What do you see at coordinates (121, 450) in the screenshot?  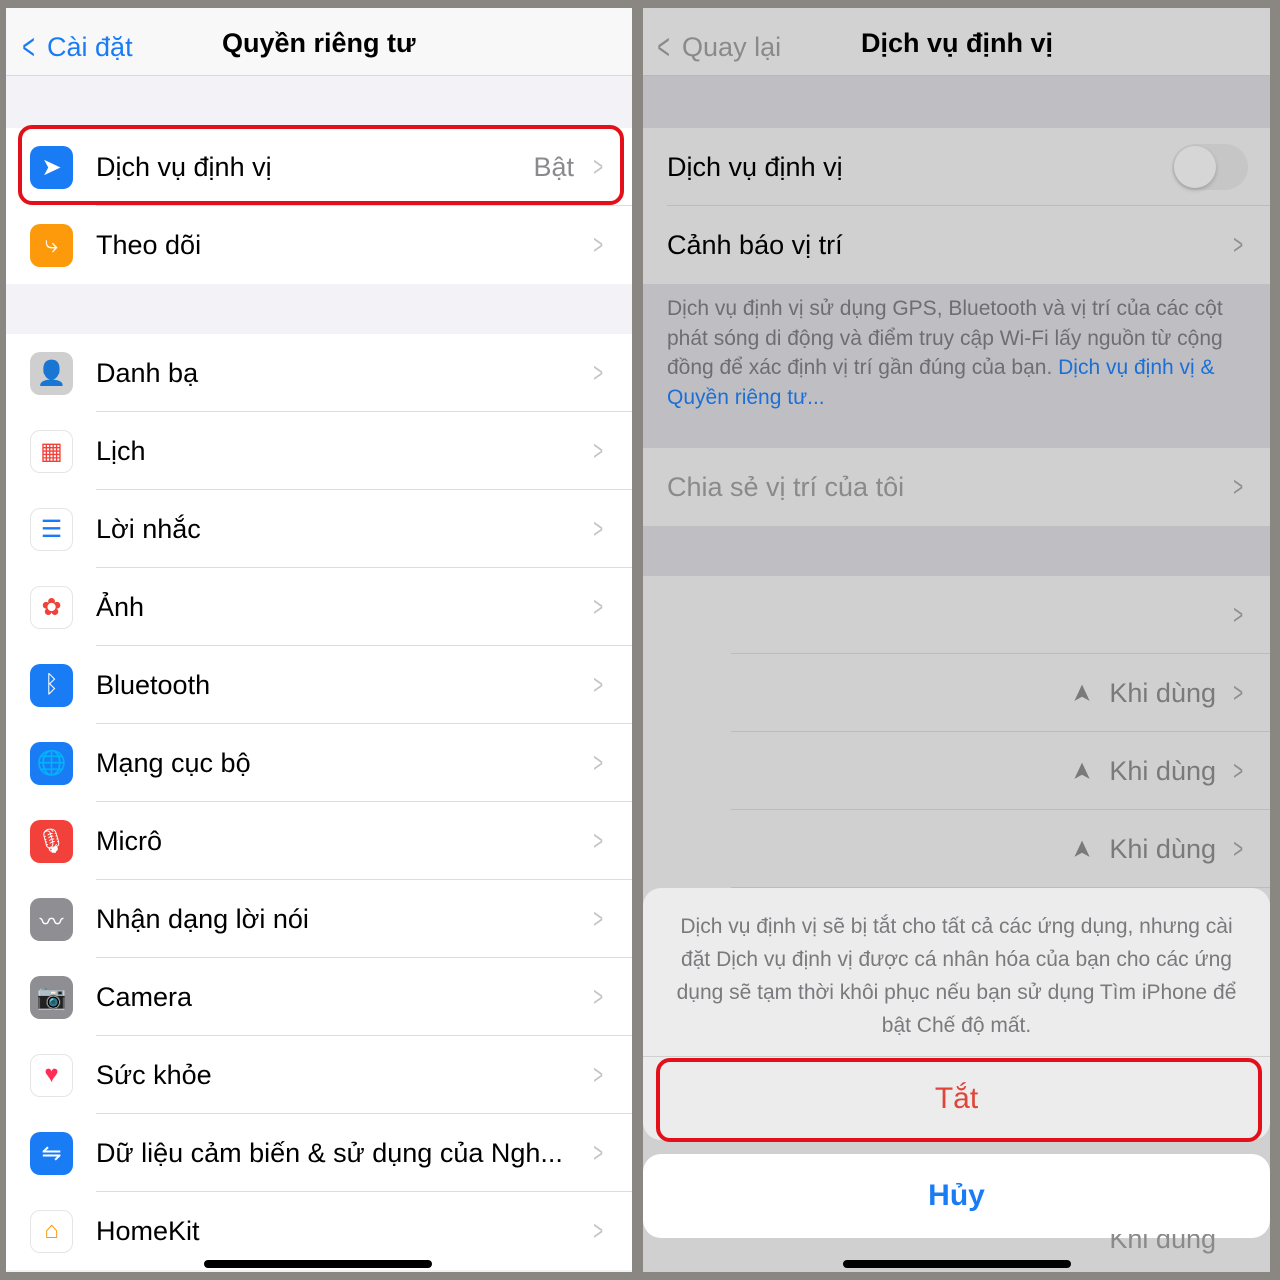 I see `item-label: Lịch` at bounding box center [121, 450].